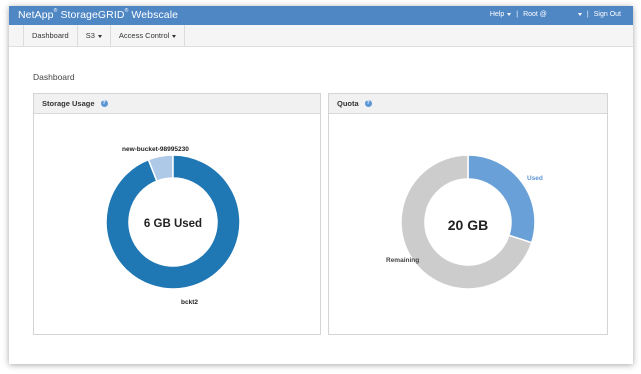  What do you see at coordinates (189, 302) in the screenshot?
I see `slice-label: bckt2` at bounding box center [189, 302].